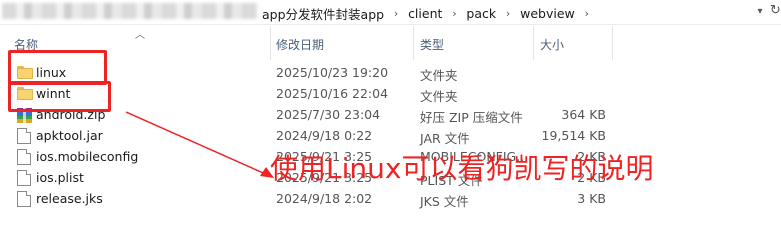 The image size is (781, 246). What do you see at coordinates (332, 72) in the screenshot?
I see `file-date: 2025/10/23 19:20` at bounding box center [332, 72].